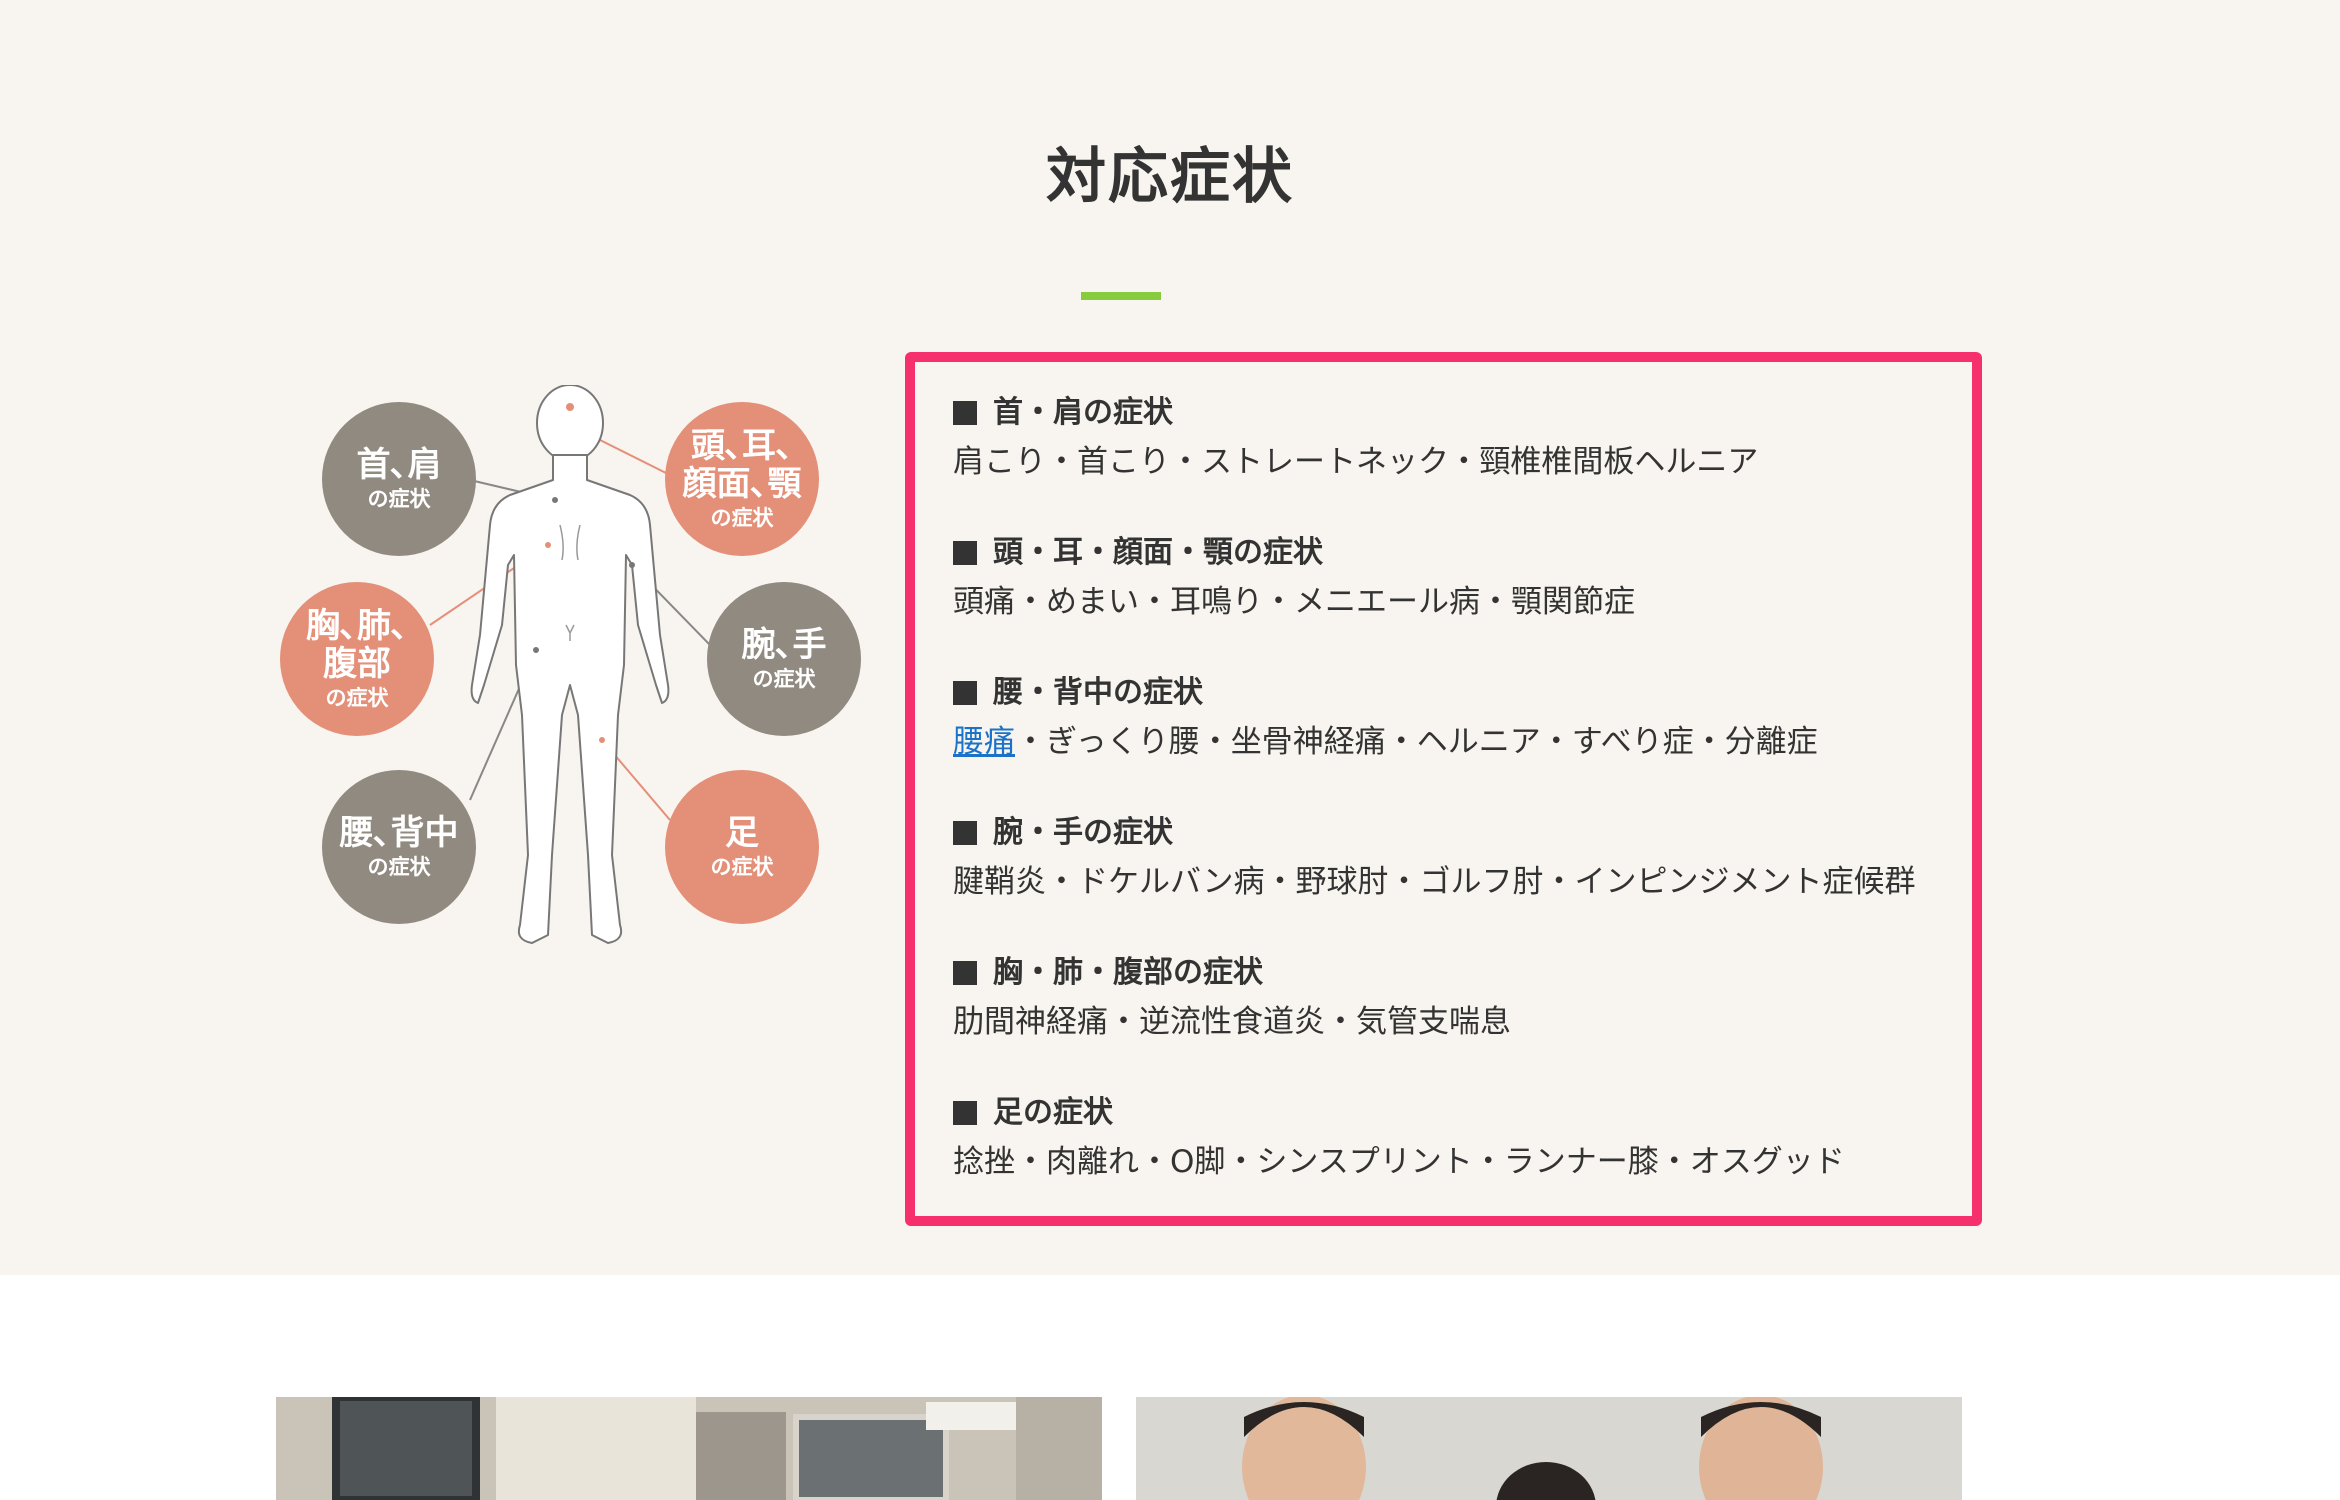  I want to click on section-title: 対応症状, so click(1170, 177).